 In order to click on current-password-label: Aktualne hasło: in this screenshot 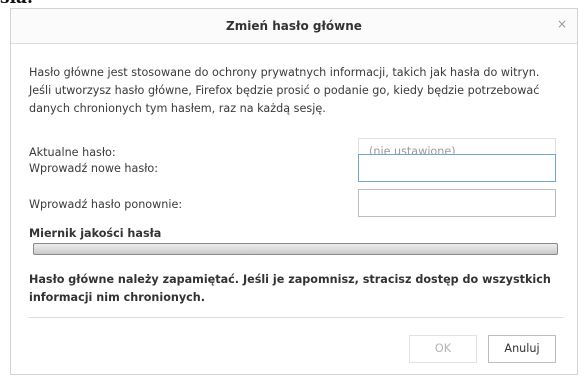, I will do `click(72, 152)`.